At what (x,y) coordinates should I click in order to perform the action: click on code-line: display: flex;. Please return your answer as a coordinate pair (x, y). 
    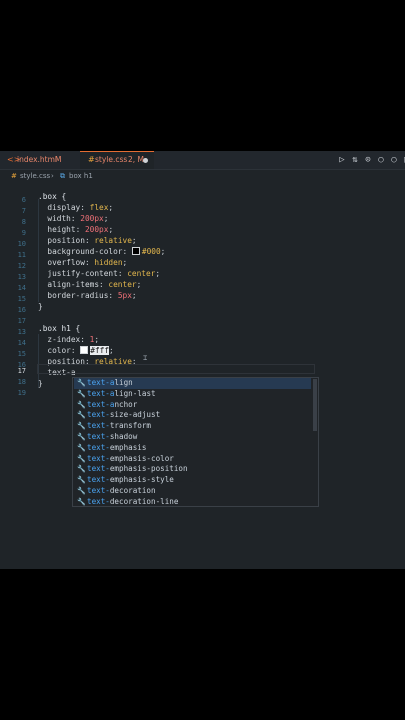
    Looking at the image, I should click on (80, 207).